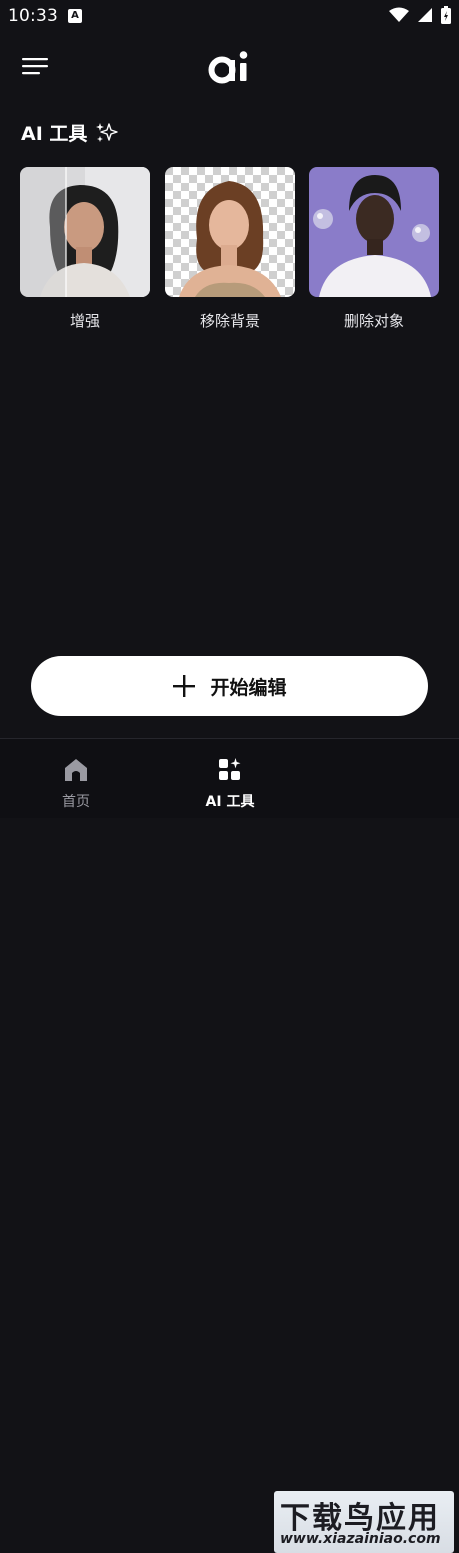 The width and height of the screenshot is (459, 1553). I want to click on wifi-icon, so click(399, 14).